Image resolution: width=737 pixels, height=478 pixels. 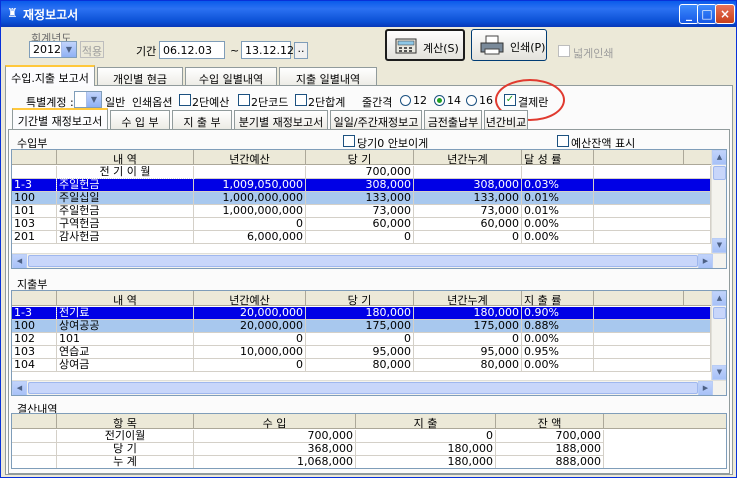 I want to click on spacing-16-radio, so click(x=471, y=100).